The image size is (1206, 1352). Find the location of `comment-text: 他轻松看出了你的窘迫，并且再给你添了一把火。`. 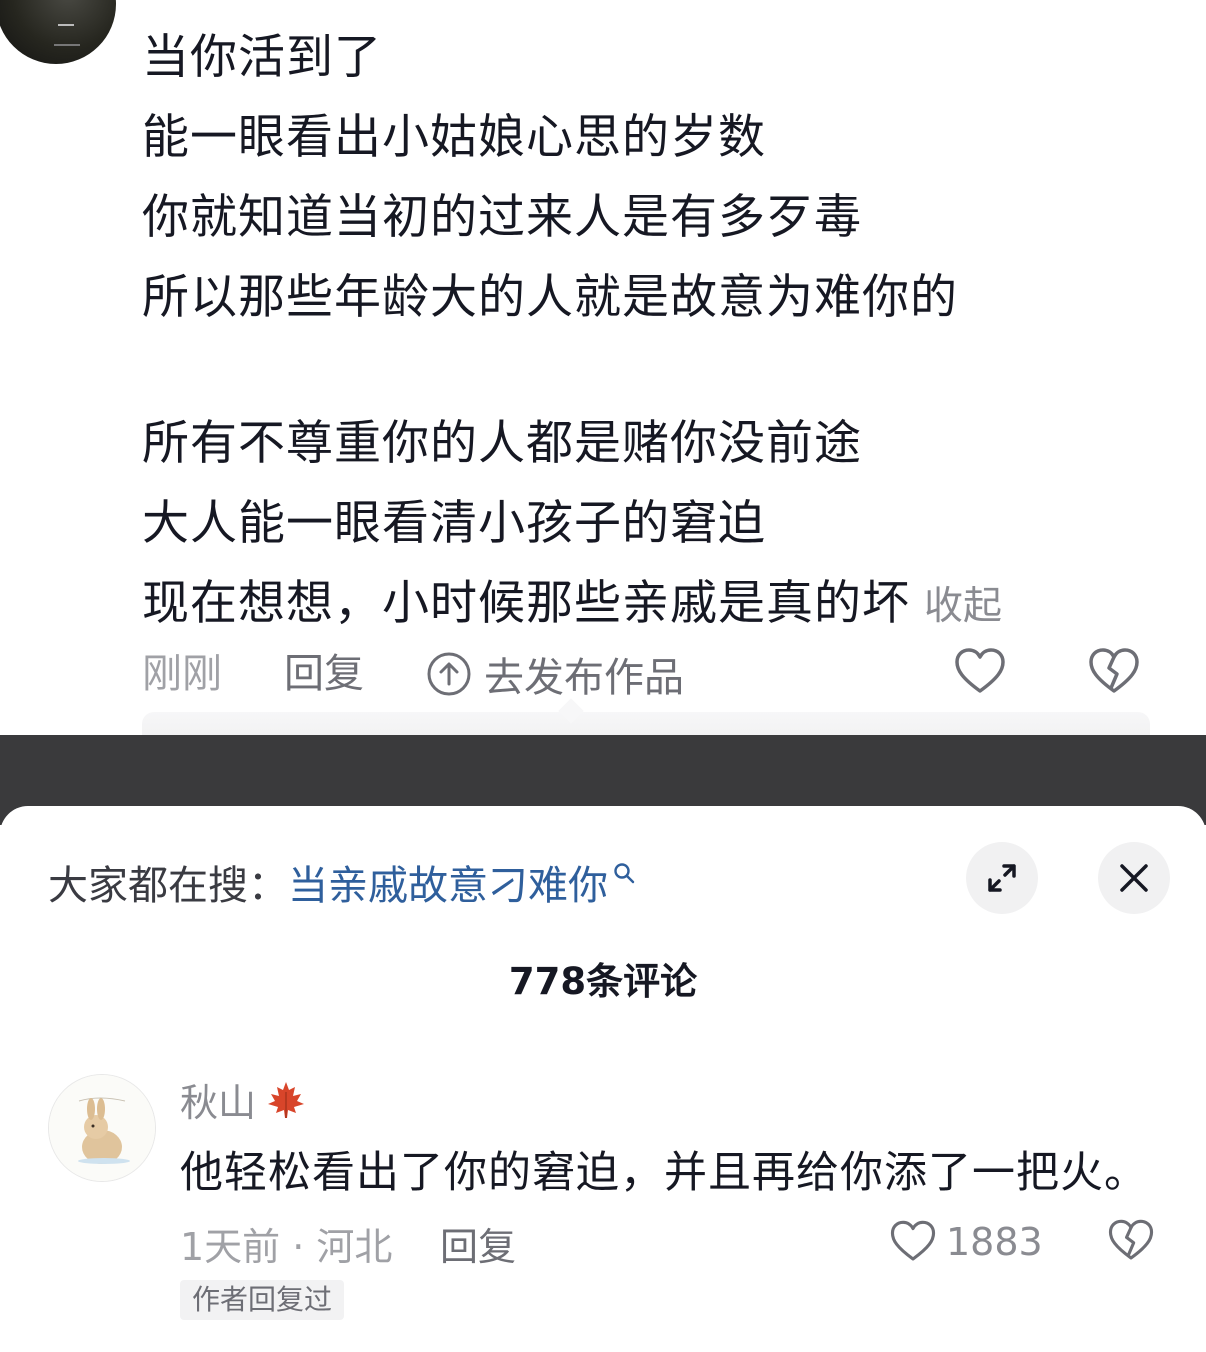

comment-text: 他轻松看出了你的窘迫，并且再给你添了一把火。 is located at coordinates (664, 1173).